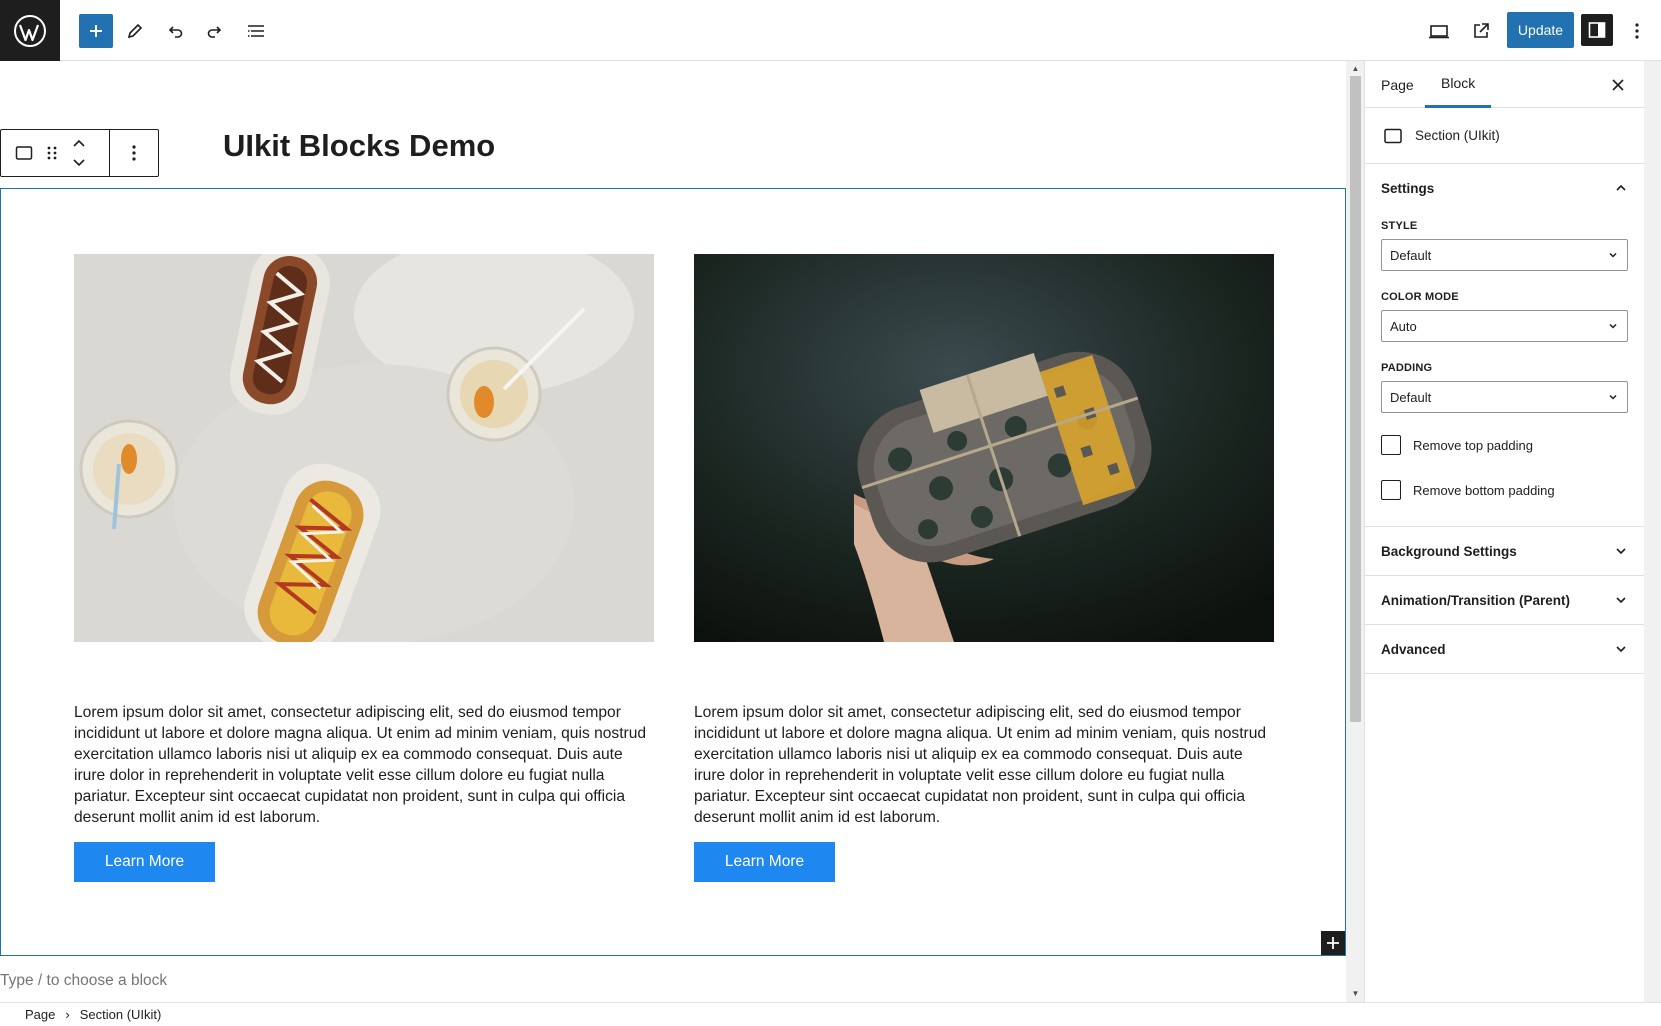  What do you see at coordinates (1621, 187) in the screenshot?
I see `chevron-up-icon` at bounding box center [1621, 187].